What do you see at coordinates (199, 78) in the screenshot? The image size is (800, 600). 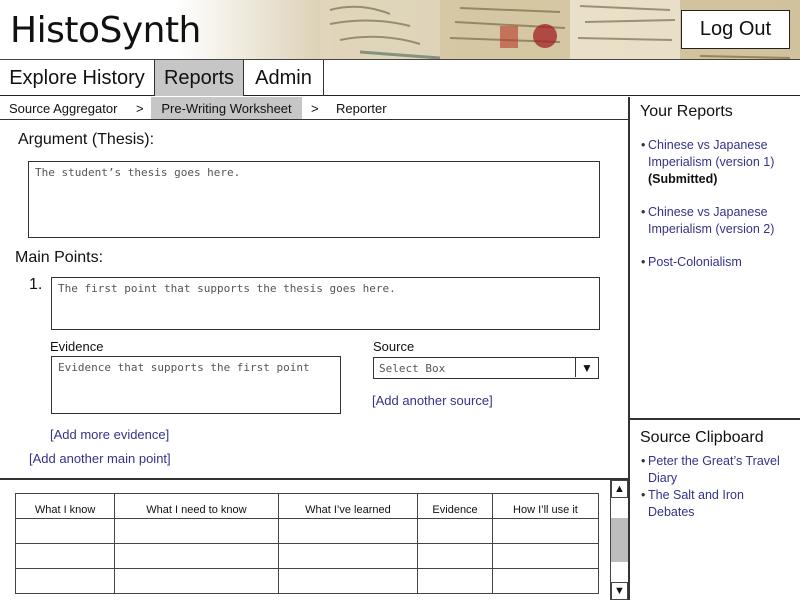 I see `tab-reports: Reports` at bounding box center [199, 78].